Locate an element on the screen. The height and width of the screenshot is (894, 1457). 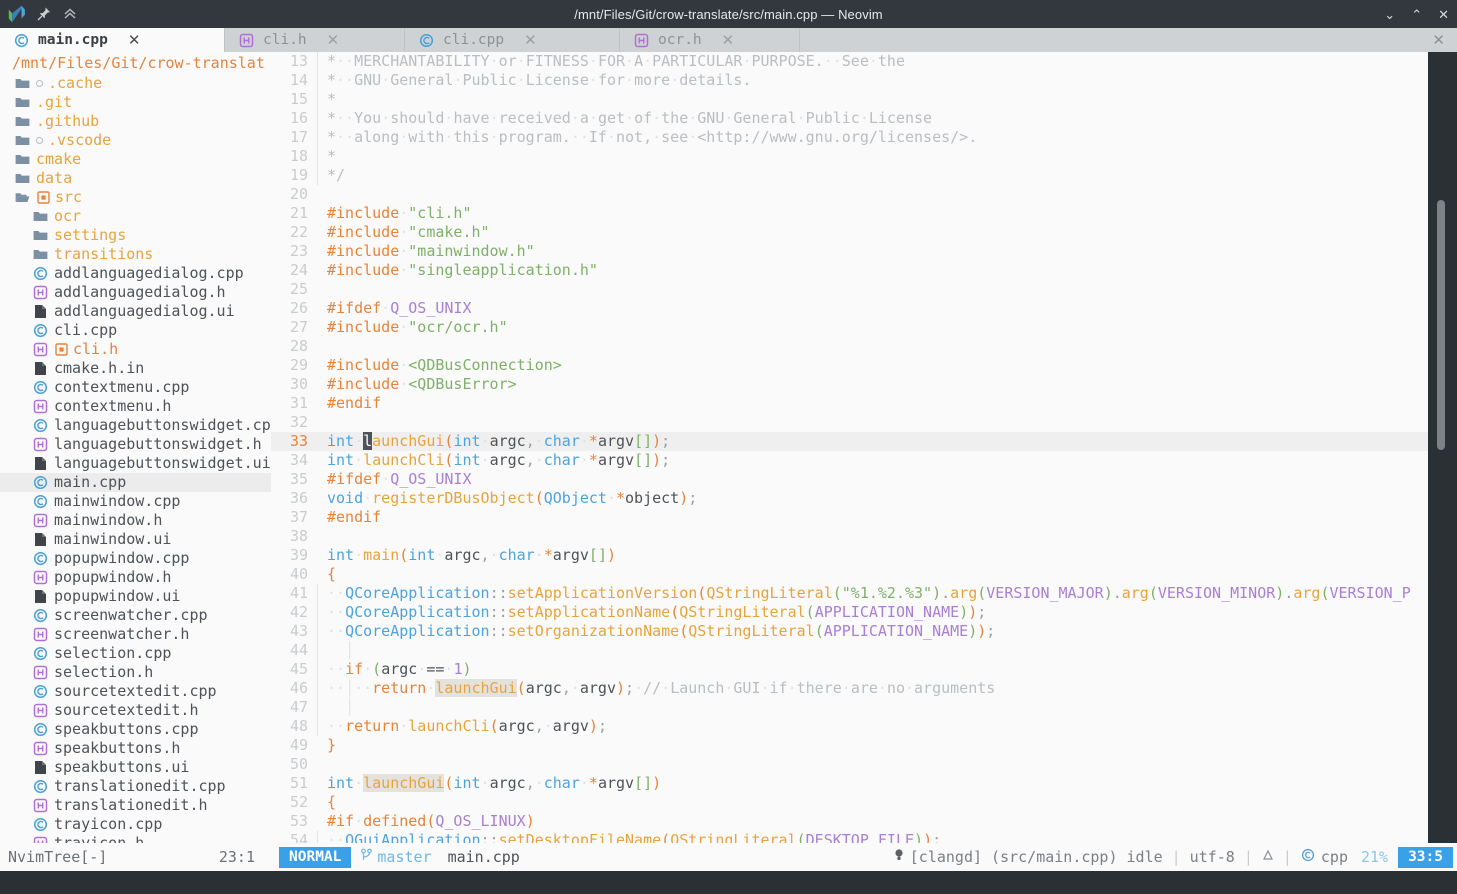
tree-item-data: data is located at coordinates (135, 178).